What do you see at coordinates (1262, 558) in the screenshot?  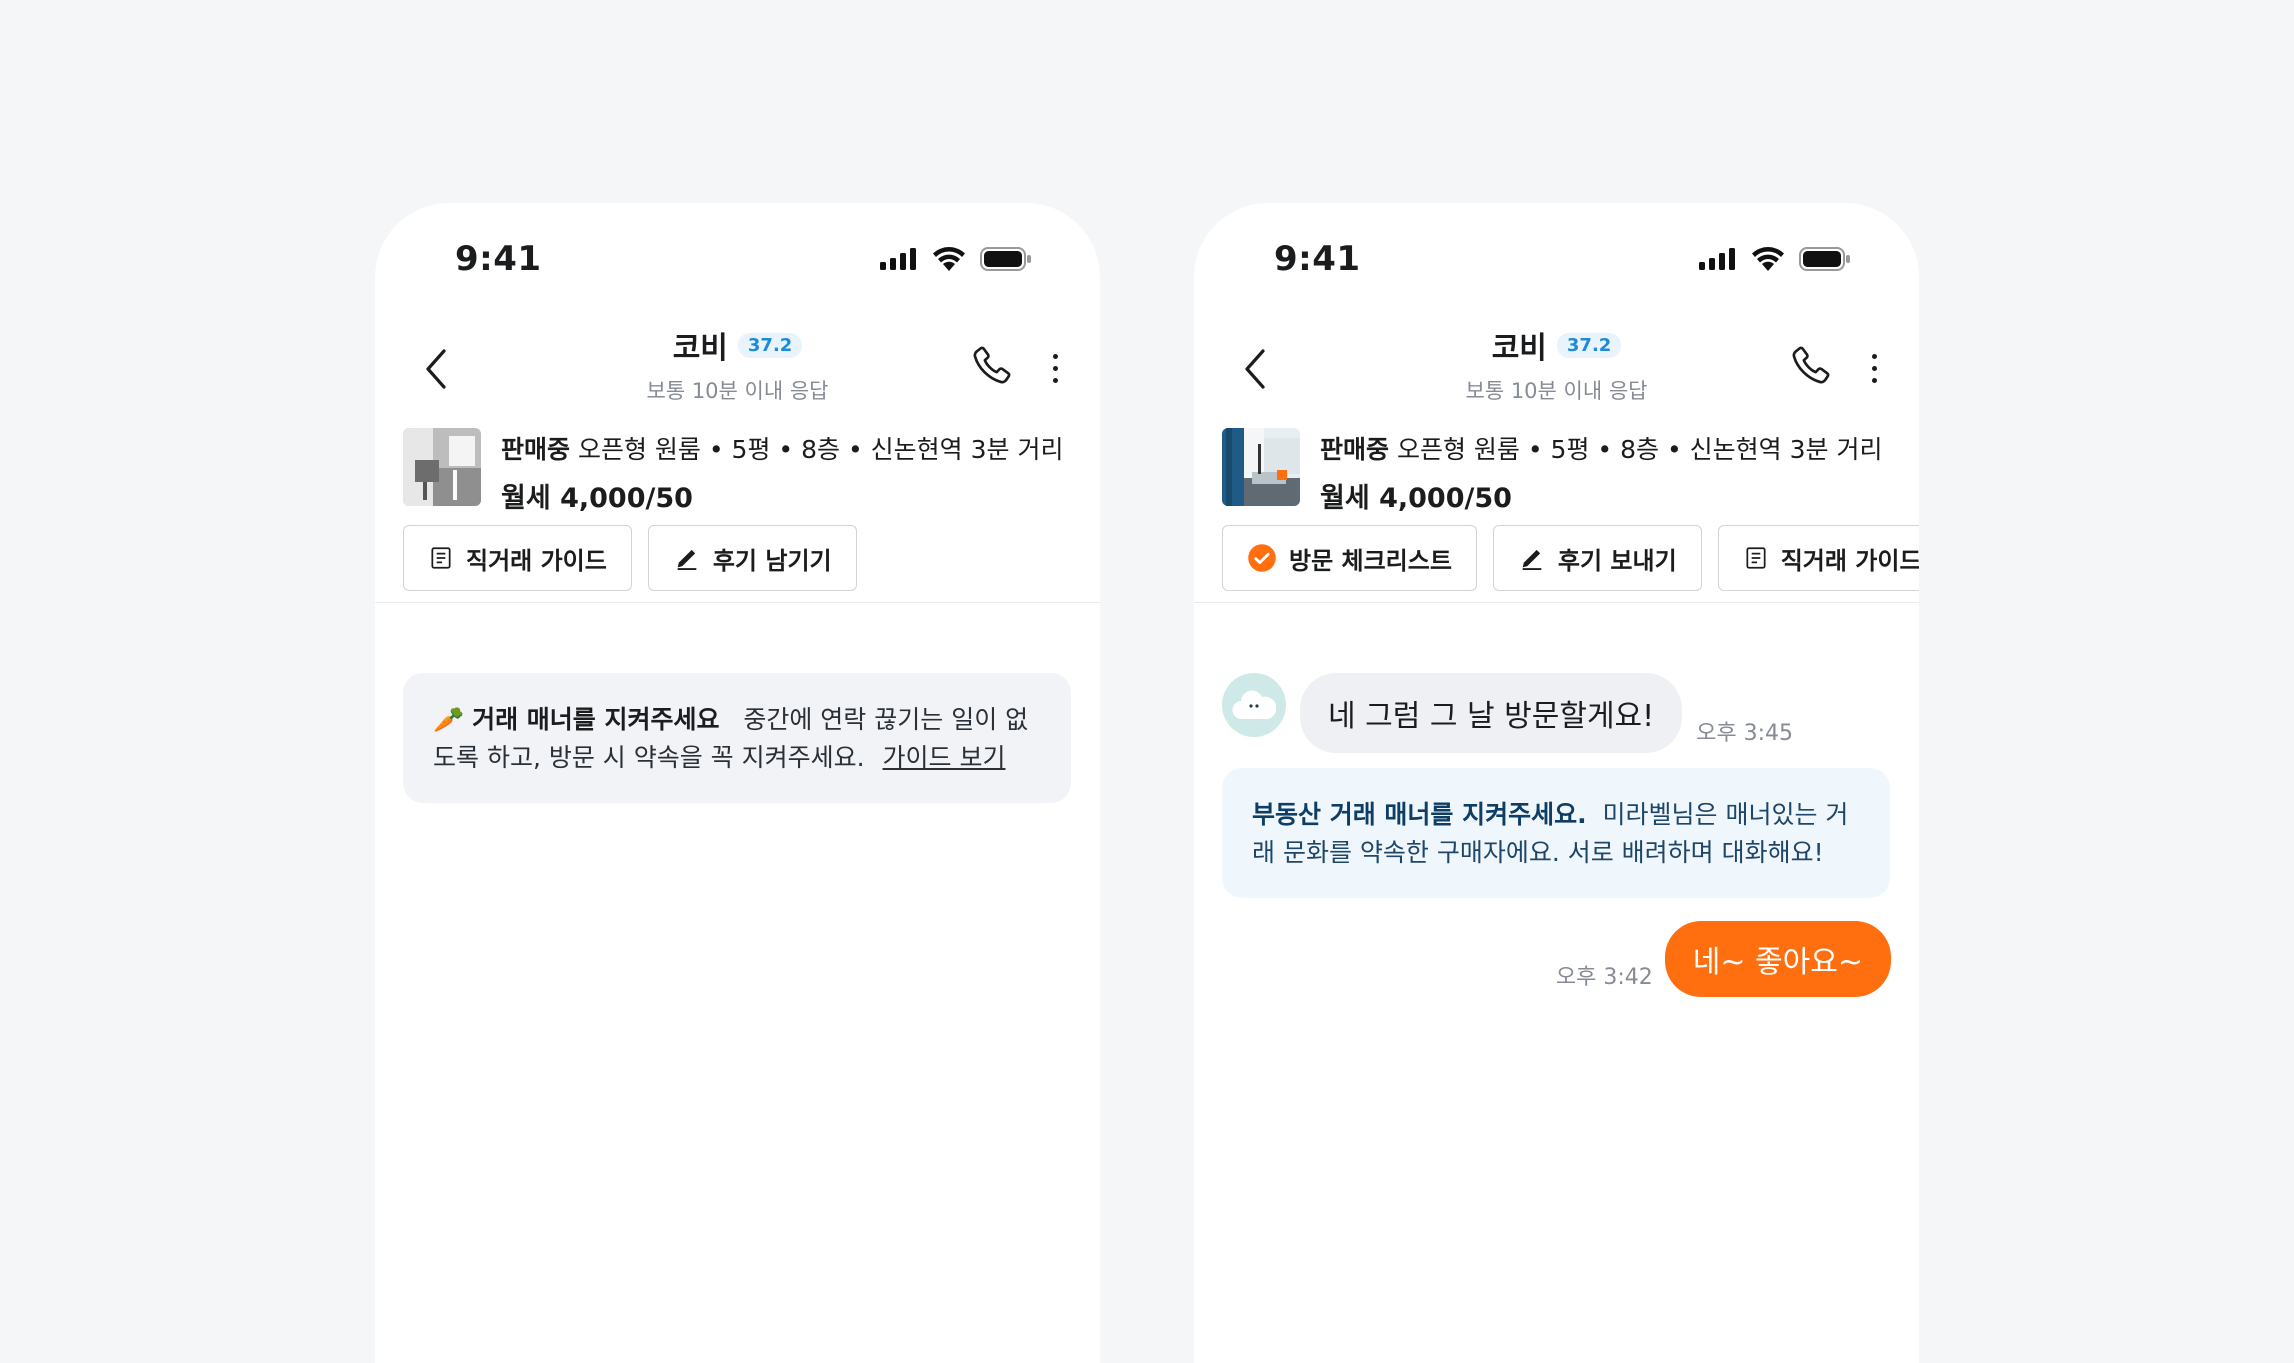 I see `check-circle-icon` at bounding box center [1262, 558].